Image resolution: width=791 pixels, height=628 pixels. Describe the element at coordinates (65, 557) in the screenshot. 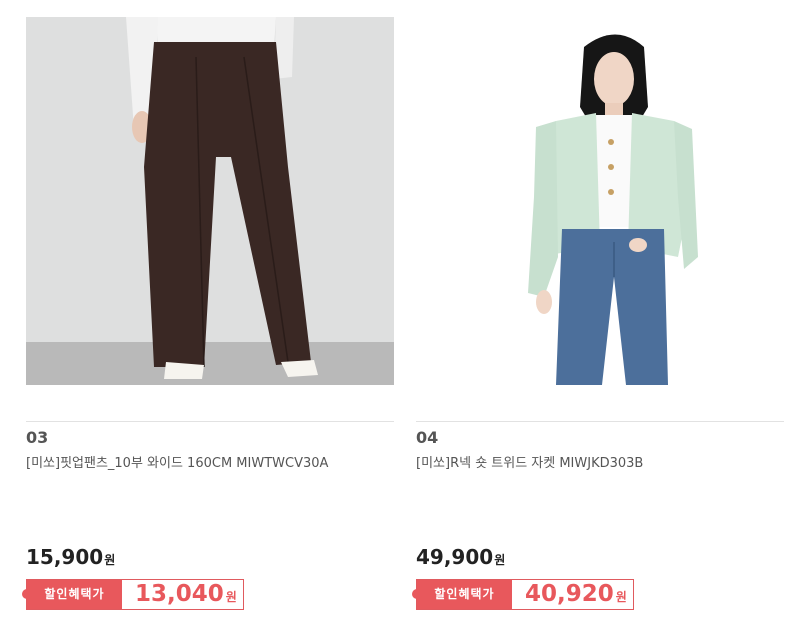

I see `price-value: 15,900` at that location.